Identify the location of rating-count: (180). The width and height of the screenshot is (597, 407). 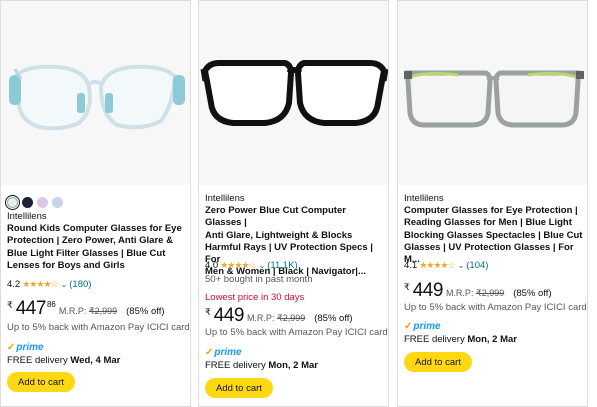
(80, 284).